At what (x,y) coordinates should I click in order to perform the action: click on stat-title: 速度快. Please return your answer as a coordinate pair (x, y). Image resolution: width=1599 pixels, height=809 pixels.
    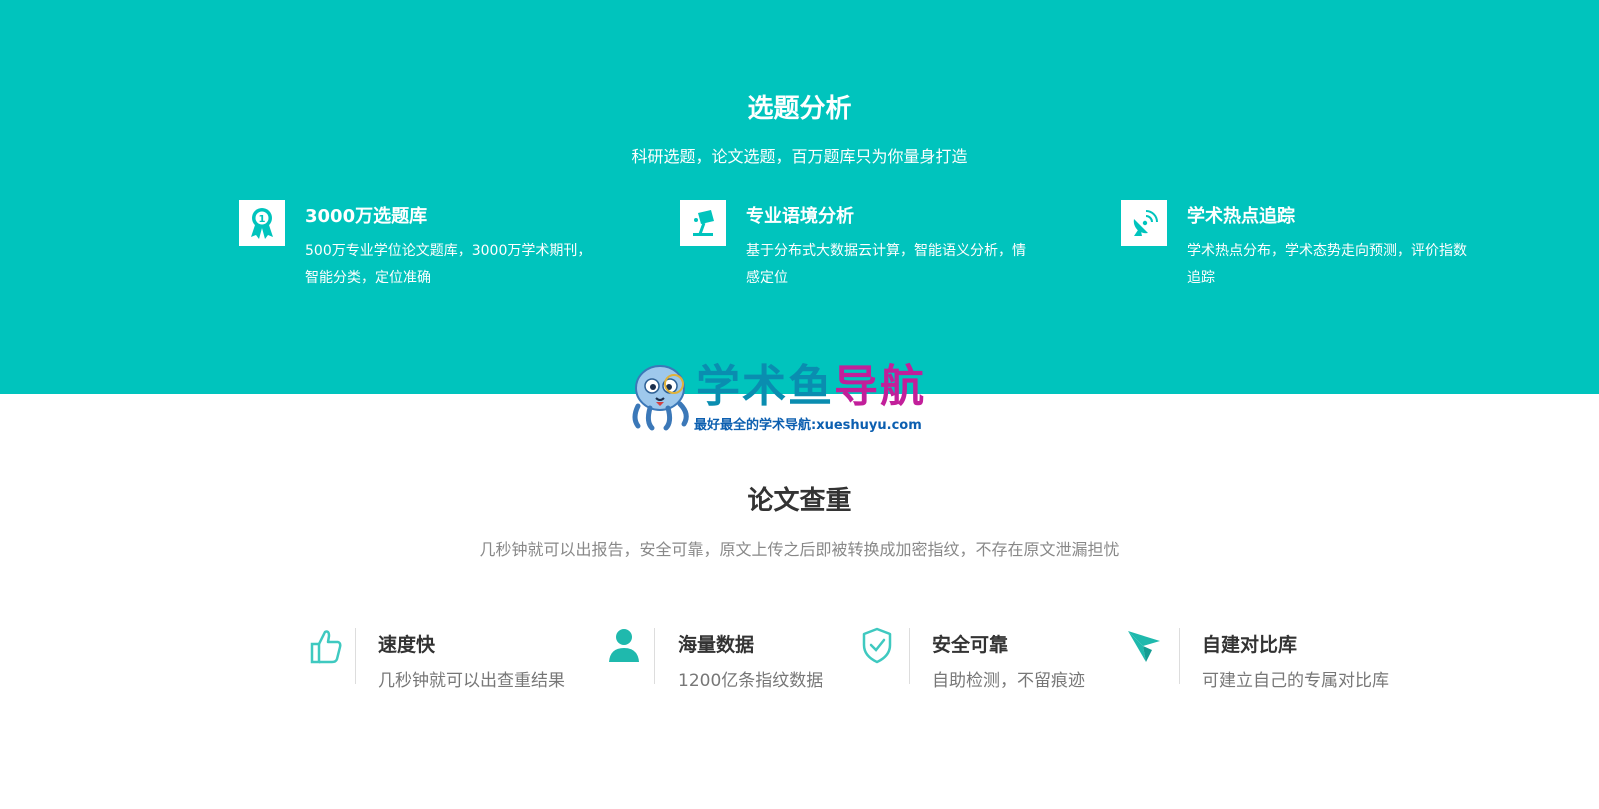
    Looking at the image, I should click on (407, 645).